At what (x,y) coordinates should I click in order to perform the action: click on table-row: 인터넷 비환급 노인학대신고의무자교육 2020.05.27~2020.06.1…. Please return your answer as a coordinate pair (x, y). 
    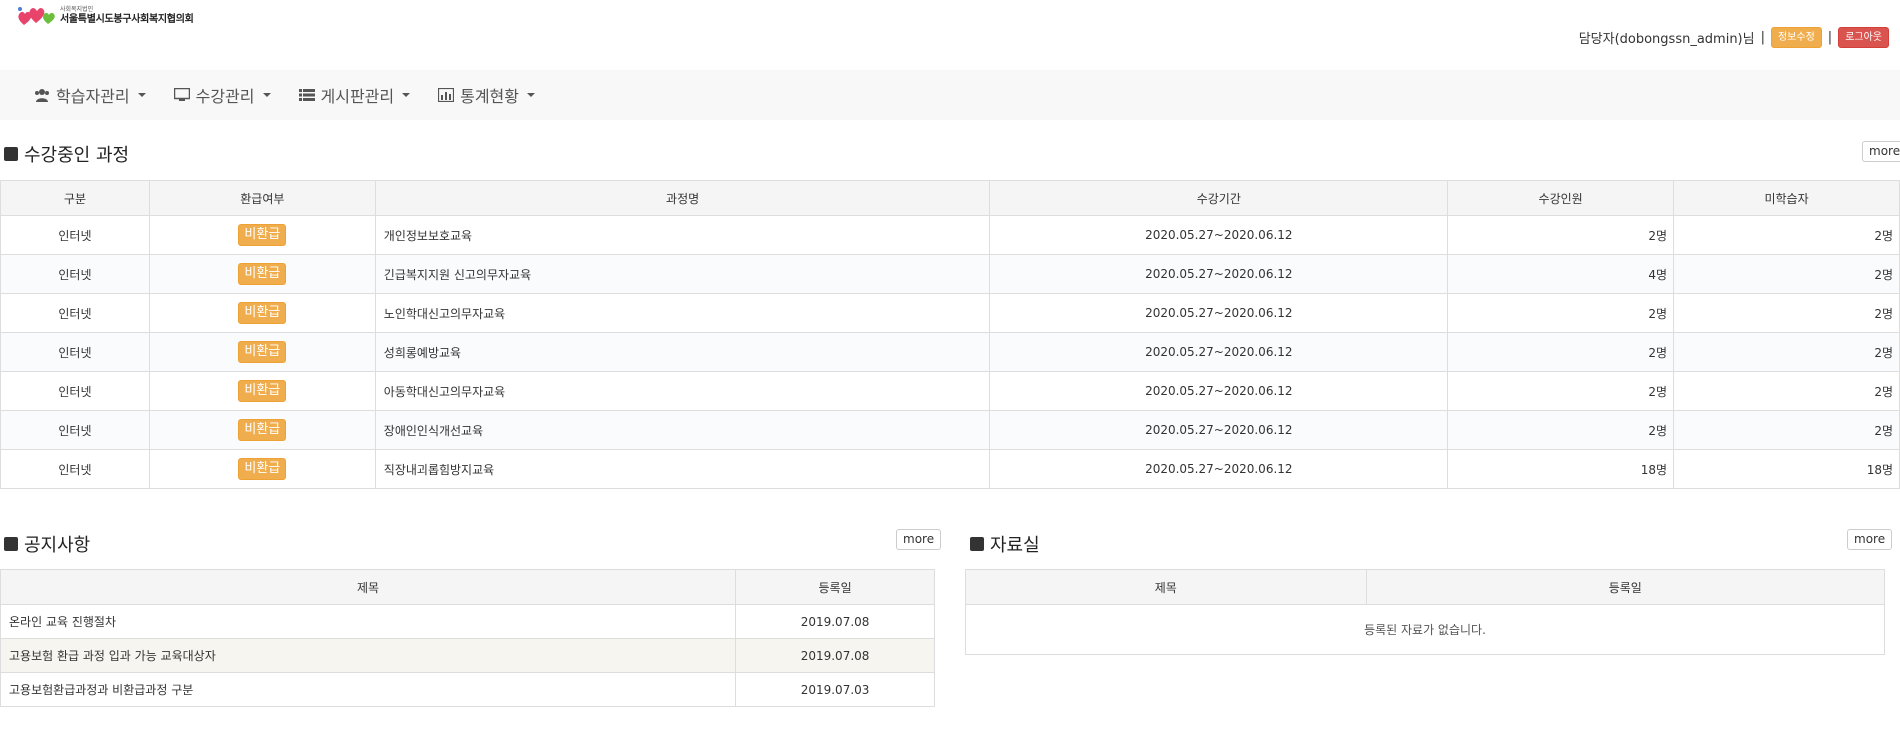
    Looking at the image, I should click on (950, 313).